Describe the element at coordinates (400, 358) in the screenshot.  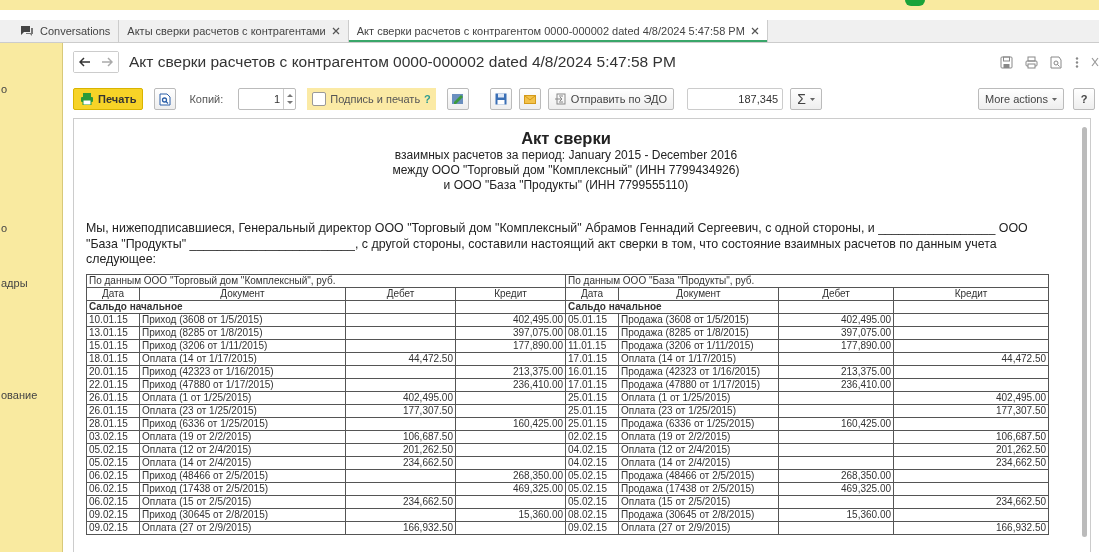
I see `table-cell: 44,472.50` at that location.